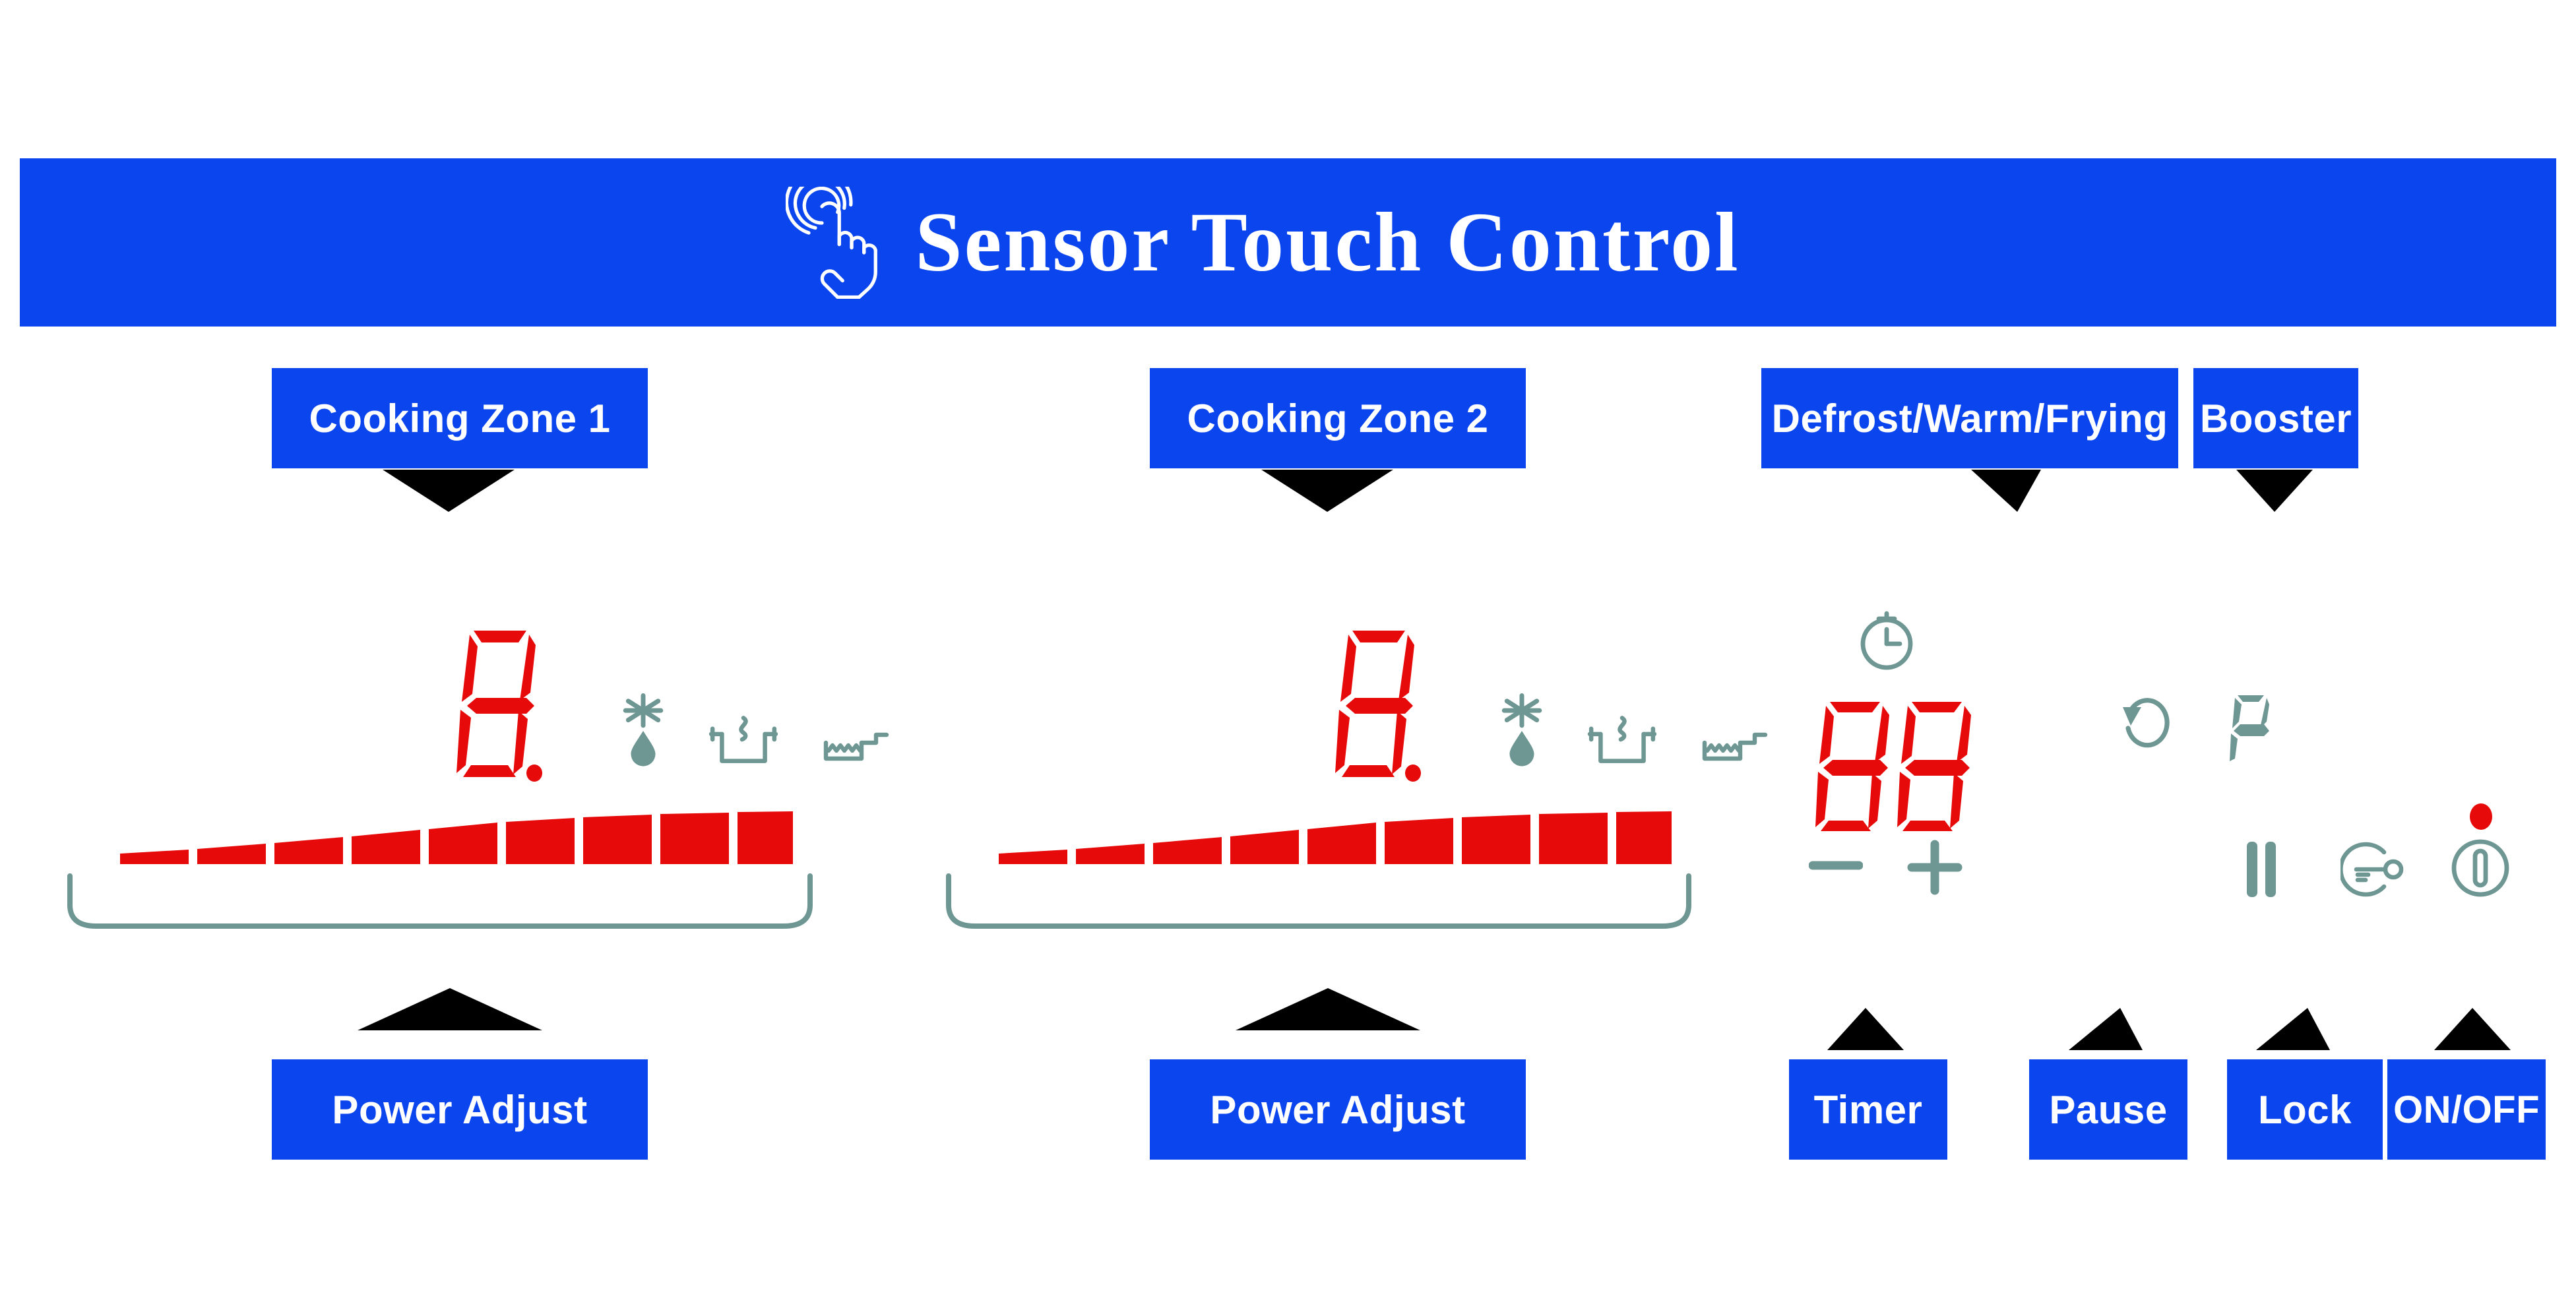  I want to click on label-power-adjust-1: Power Adjust, so click(460, 1110).